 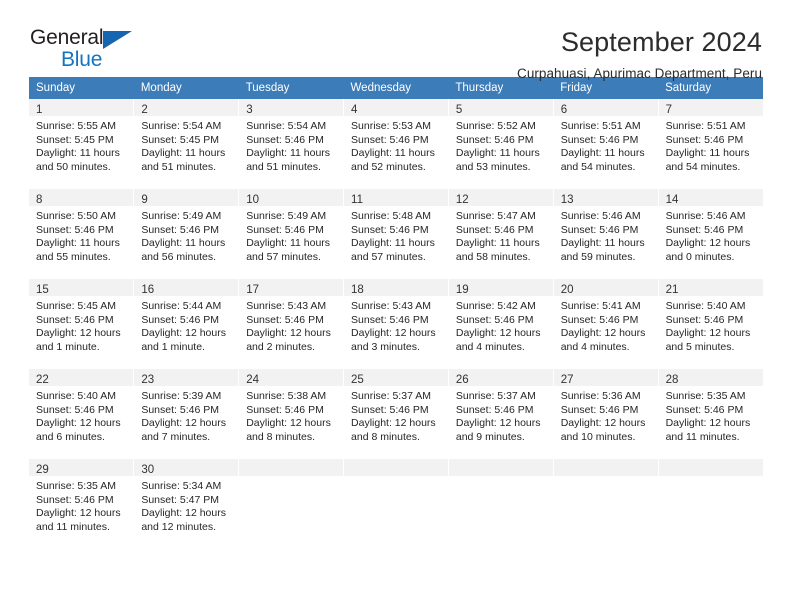 What do you see at coordinates (70, 436) in the screenshot?
I see `daylight-text-line2: and 6 minutes.` at bounding box center [70, 436].